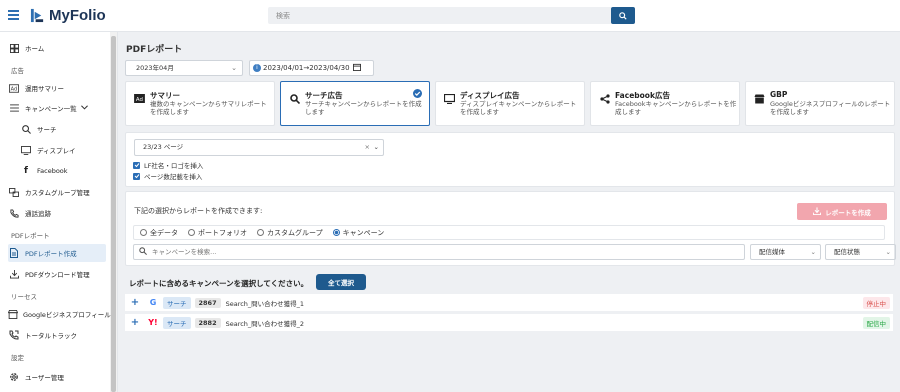  I want to click on page-select: 23/23 ページ × ⌄, so click(259, 147).